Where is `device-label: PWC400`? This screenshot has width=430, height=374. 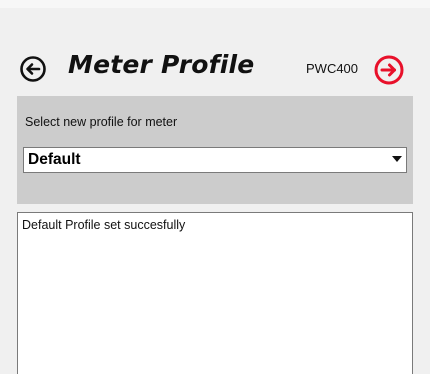 device-label: PWC400 is located at coordinates (332, 68).